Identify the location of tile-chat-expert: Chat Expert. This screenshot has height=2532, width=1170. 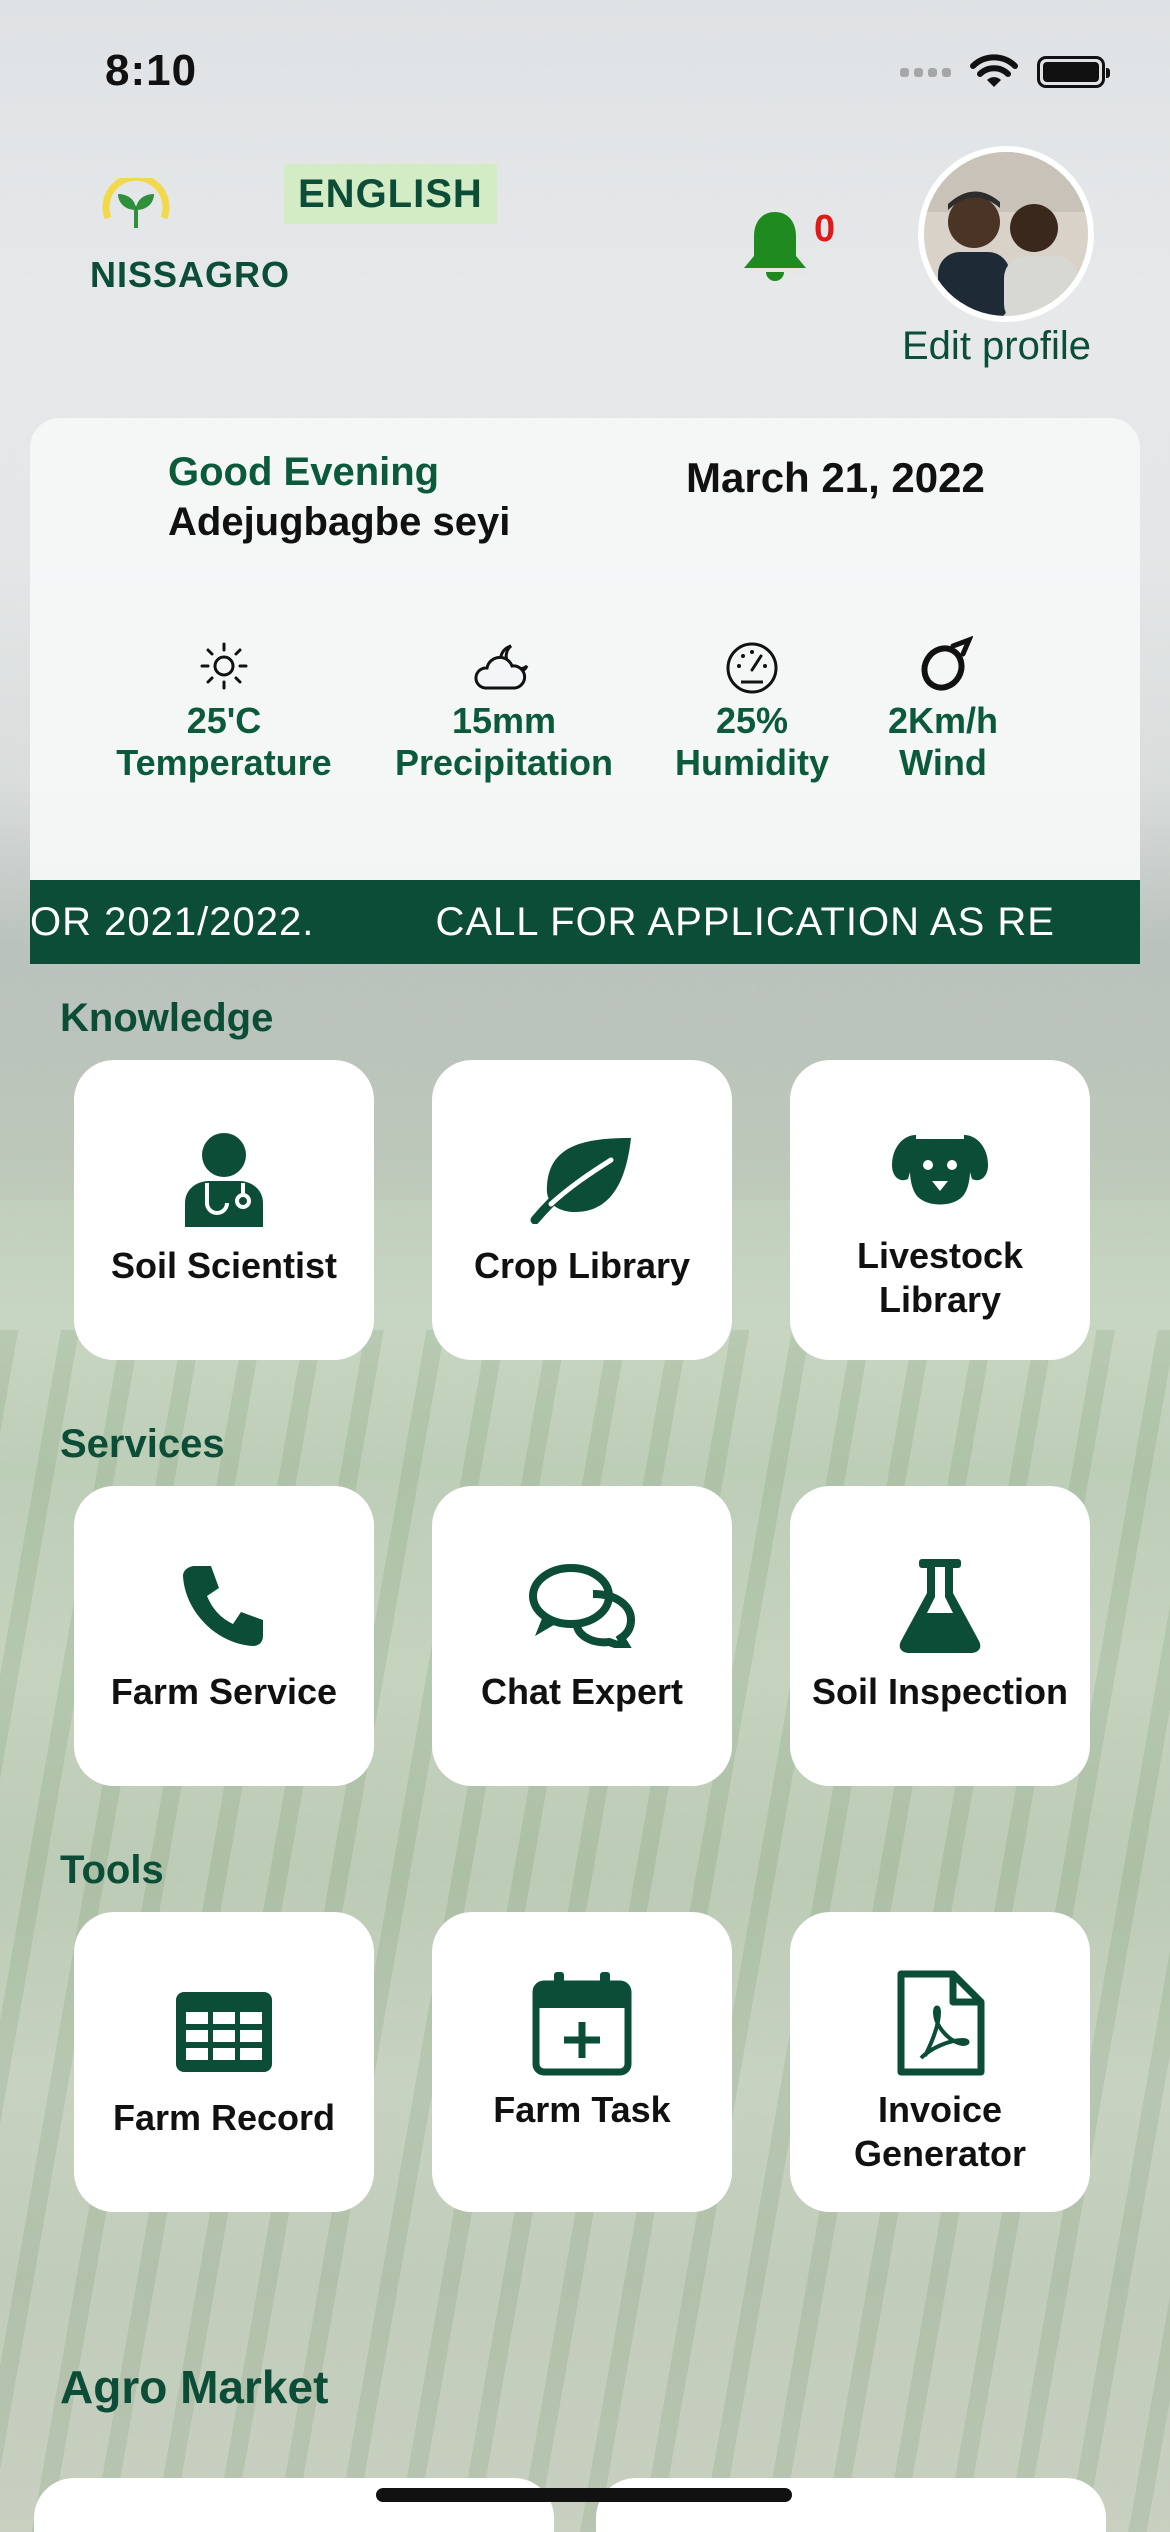
(582, 1636).